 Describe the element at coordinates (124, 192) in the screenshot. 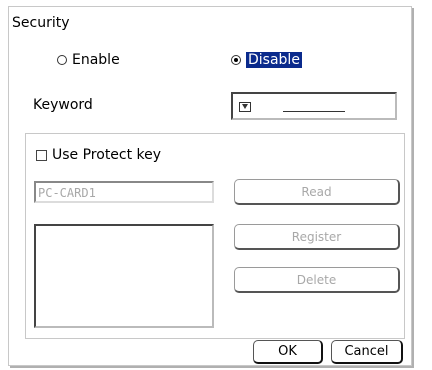

I see `pc-card-field: PC-CARD1` at that location.